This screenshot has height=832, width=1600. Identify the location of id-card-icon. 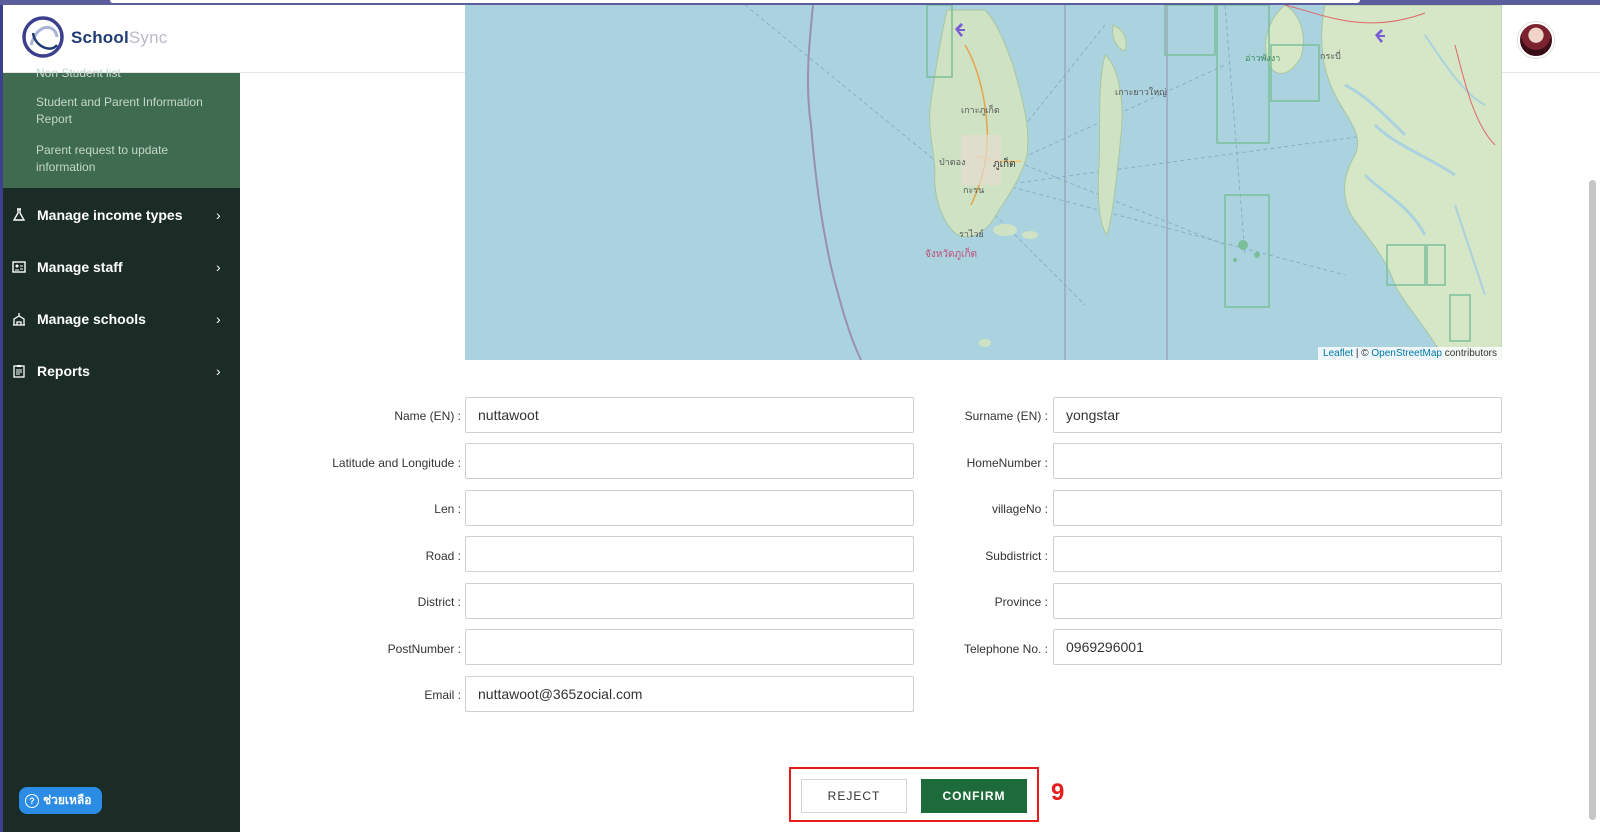
(19, 267).